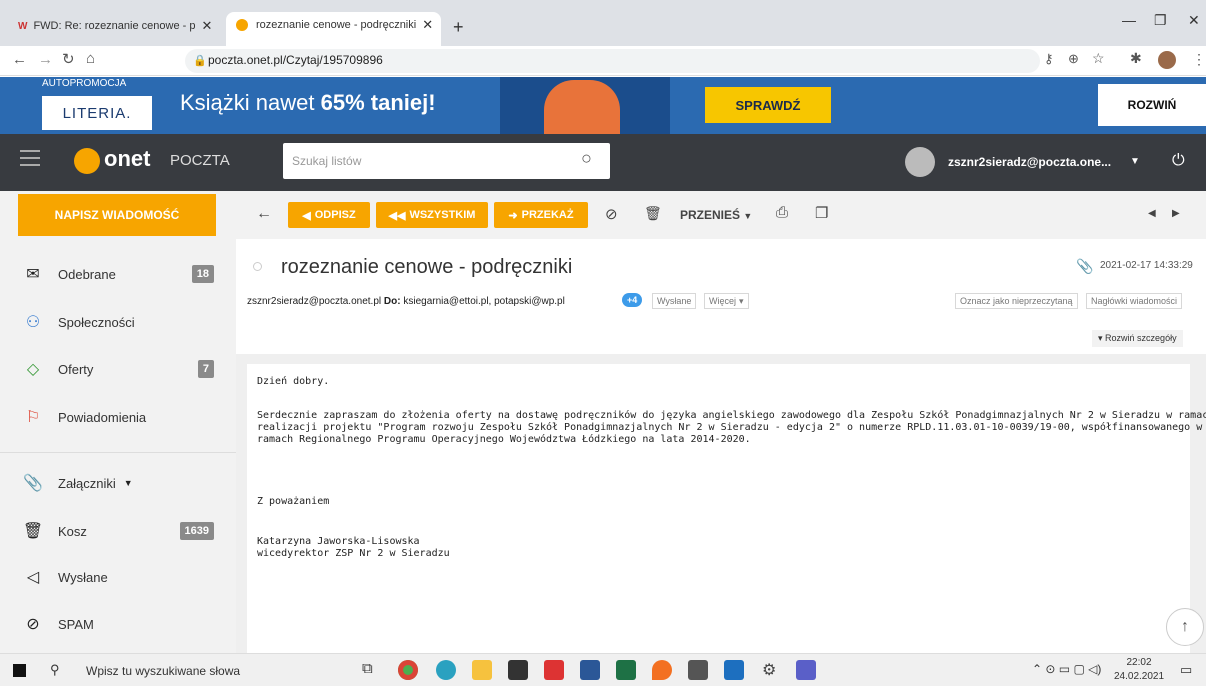 Image resolution: width=1206 pixels, height=686 pixels. I want to click on count-badge: 1639, so click(196, 531).